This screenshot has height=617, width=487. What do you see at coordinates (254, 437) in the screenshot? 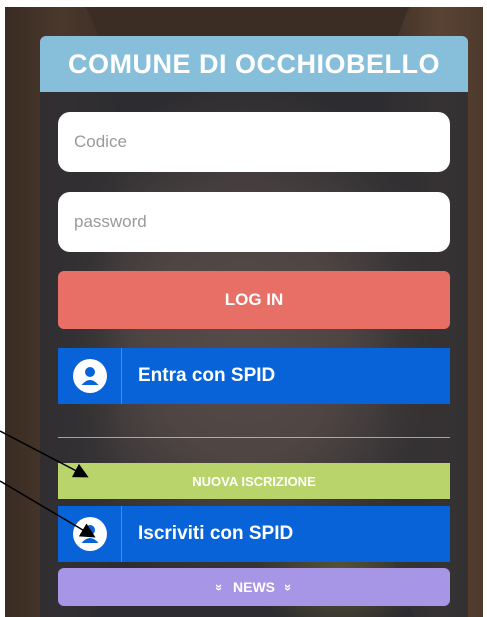
I see `section-divider` at bounding box center [254, 437].